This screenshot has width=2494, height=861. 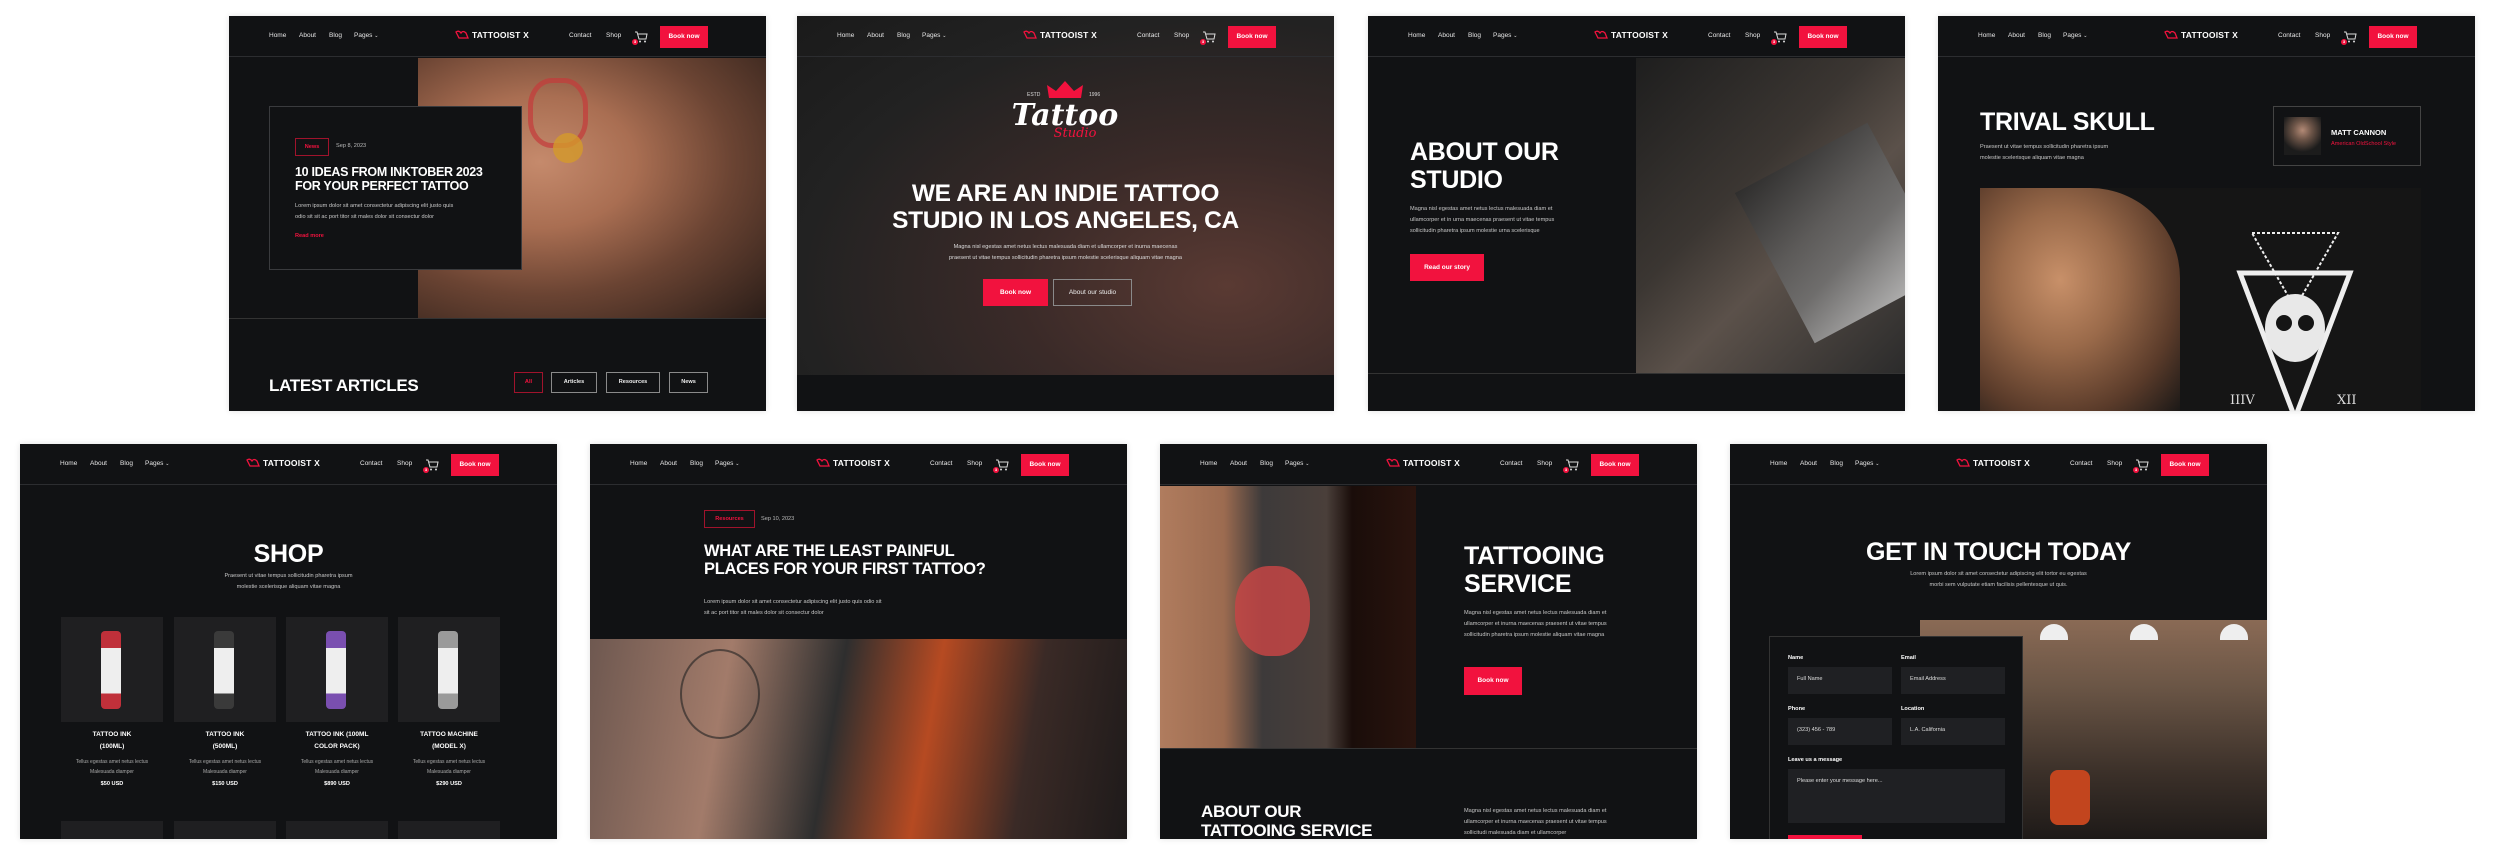 I want to click on artist-avatar, so click(x=2302, y=136).